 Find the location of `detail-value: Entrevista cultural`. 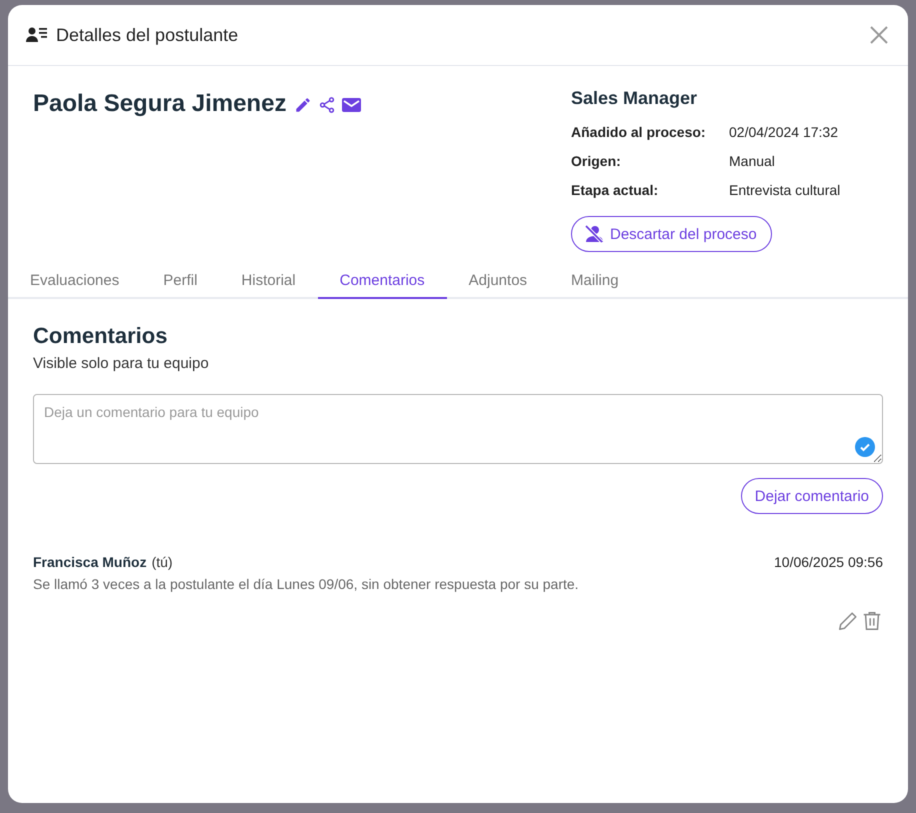

detail-value: Entrevista cultural is located at coordinates (784, 190).